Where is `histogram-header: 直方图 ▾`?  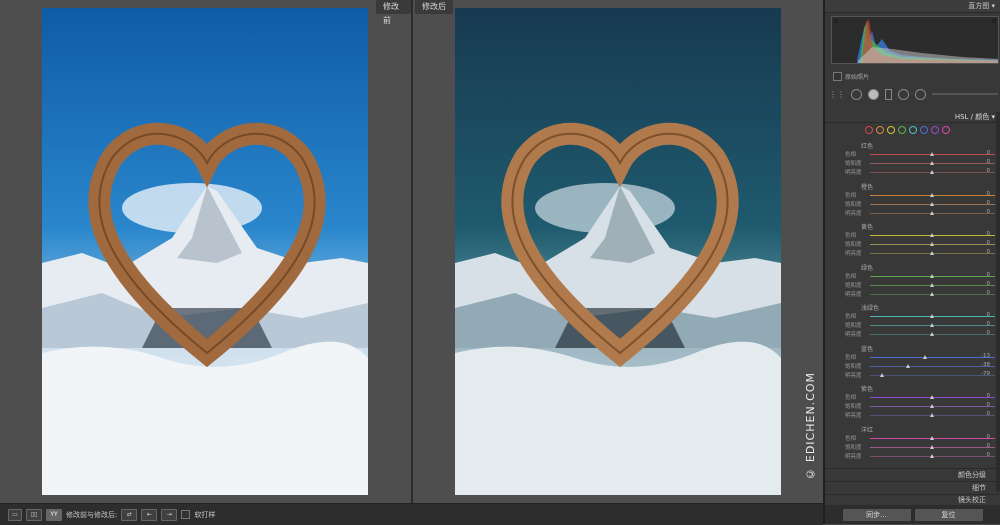 histogram-header: 直方图 ▾ is located at coordinates (912, 6).